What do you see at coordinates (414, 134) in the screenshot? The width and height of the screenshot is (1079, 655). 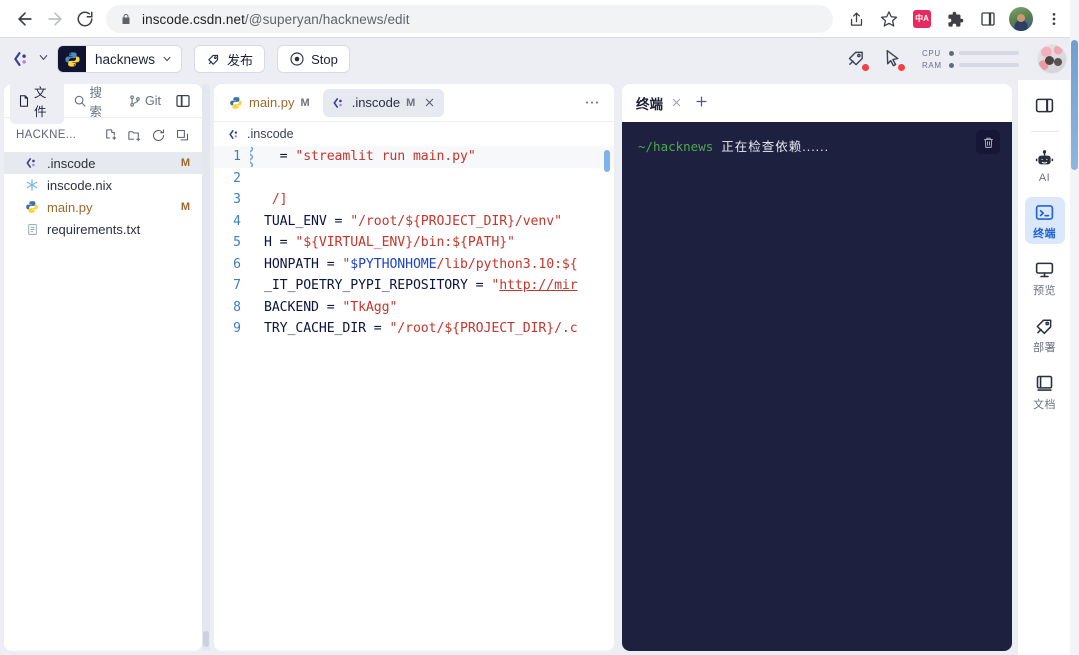 I see `breadcrumb: .inscode` at bounding box center [414, 134].